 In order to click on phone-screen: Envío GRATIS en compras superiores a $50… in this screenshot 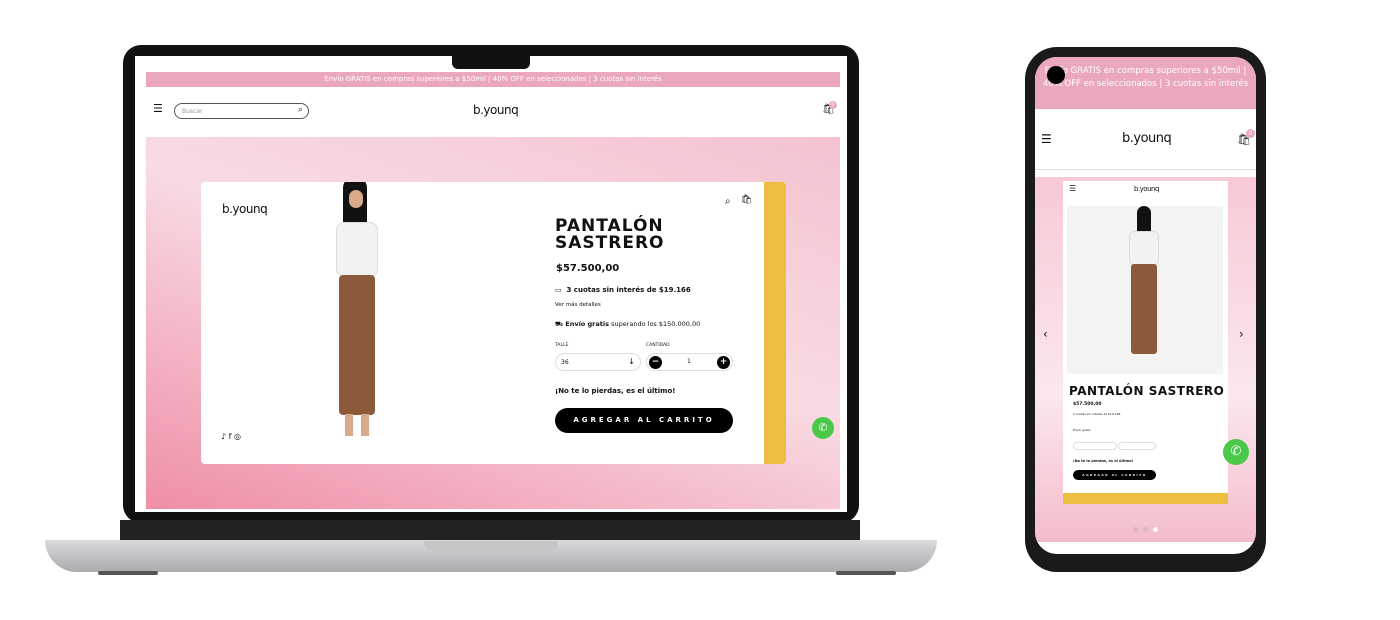, I will do `click(1145, 305)`.